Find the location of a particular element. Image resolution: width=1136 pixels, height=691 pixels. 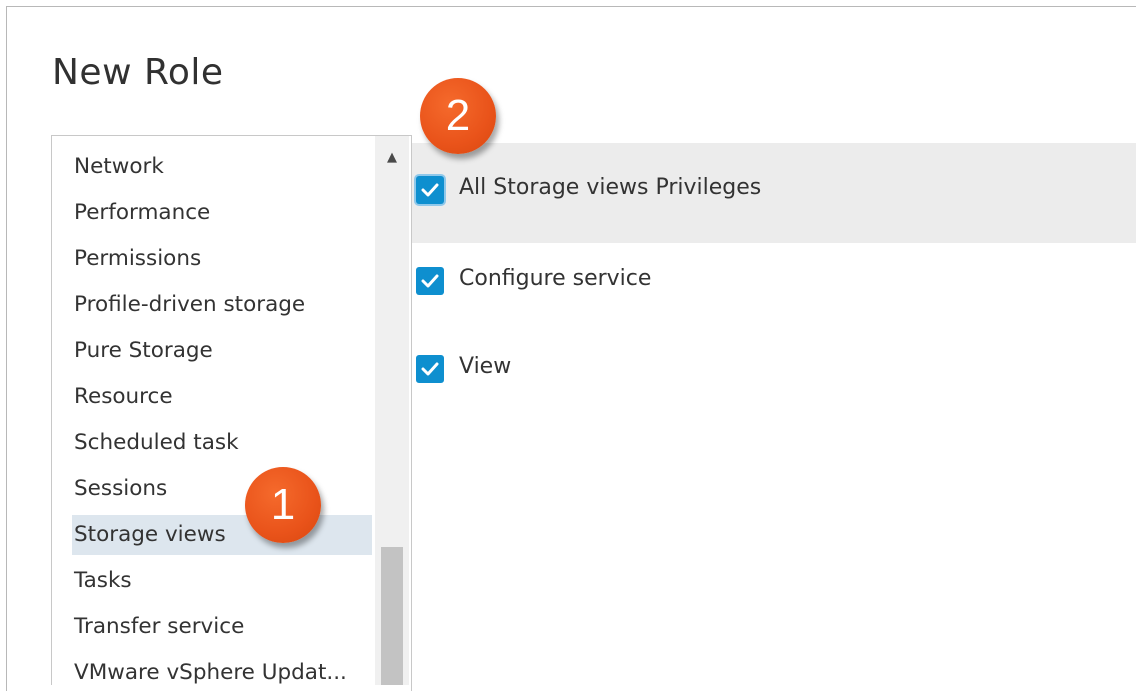

category-item-storage-views: Storage views is located at coordinates (222, 535).